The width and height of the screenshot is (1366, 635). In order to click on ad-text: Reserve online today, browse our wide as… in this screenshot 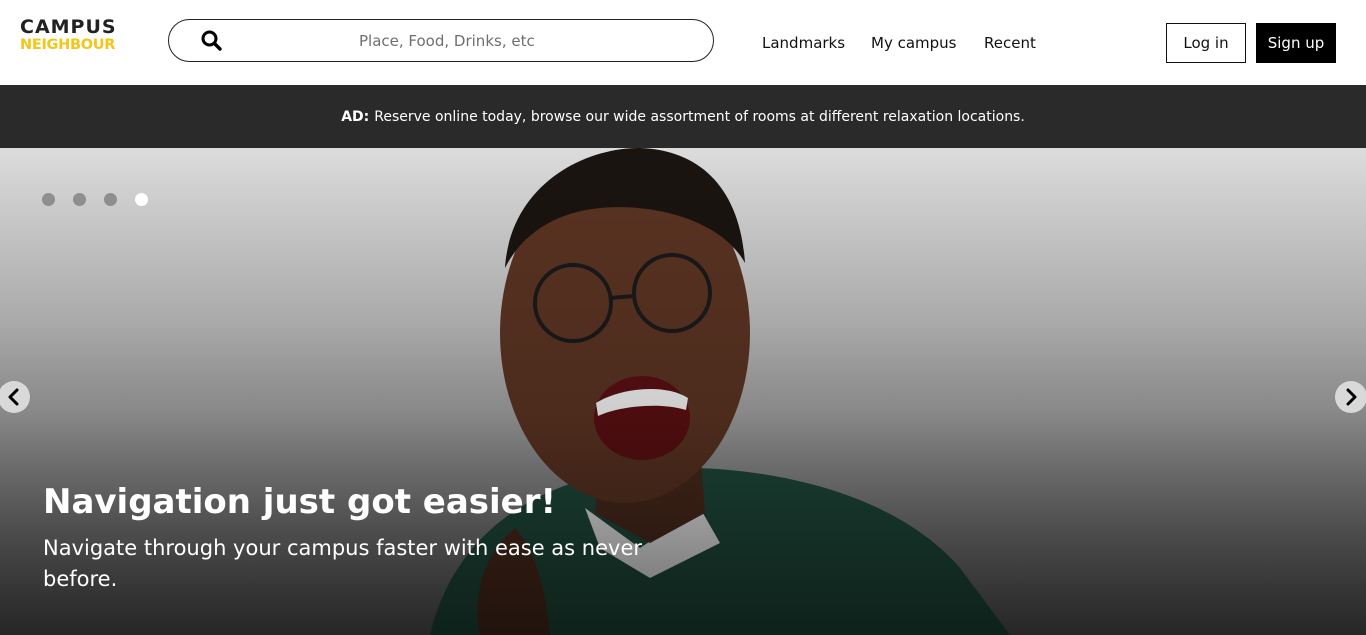, I will do `click(699, 116)`.